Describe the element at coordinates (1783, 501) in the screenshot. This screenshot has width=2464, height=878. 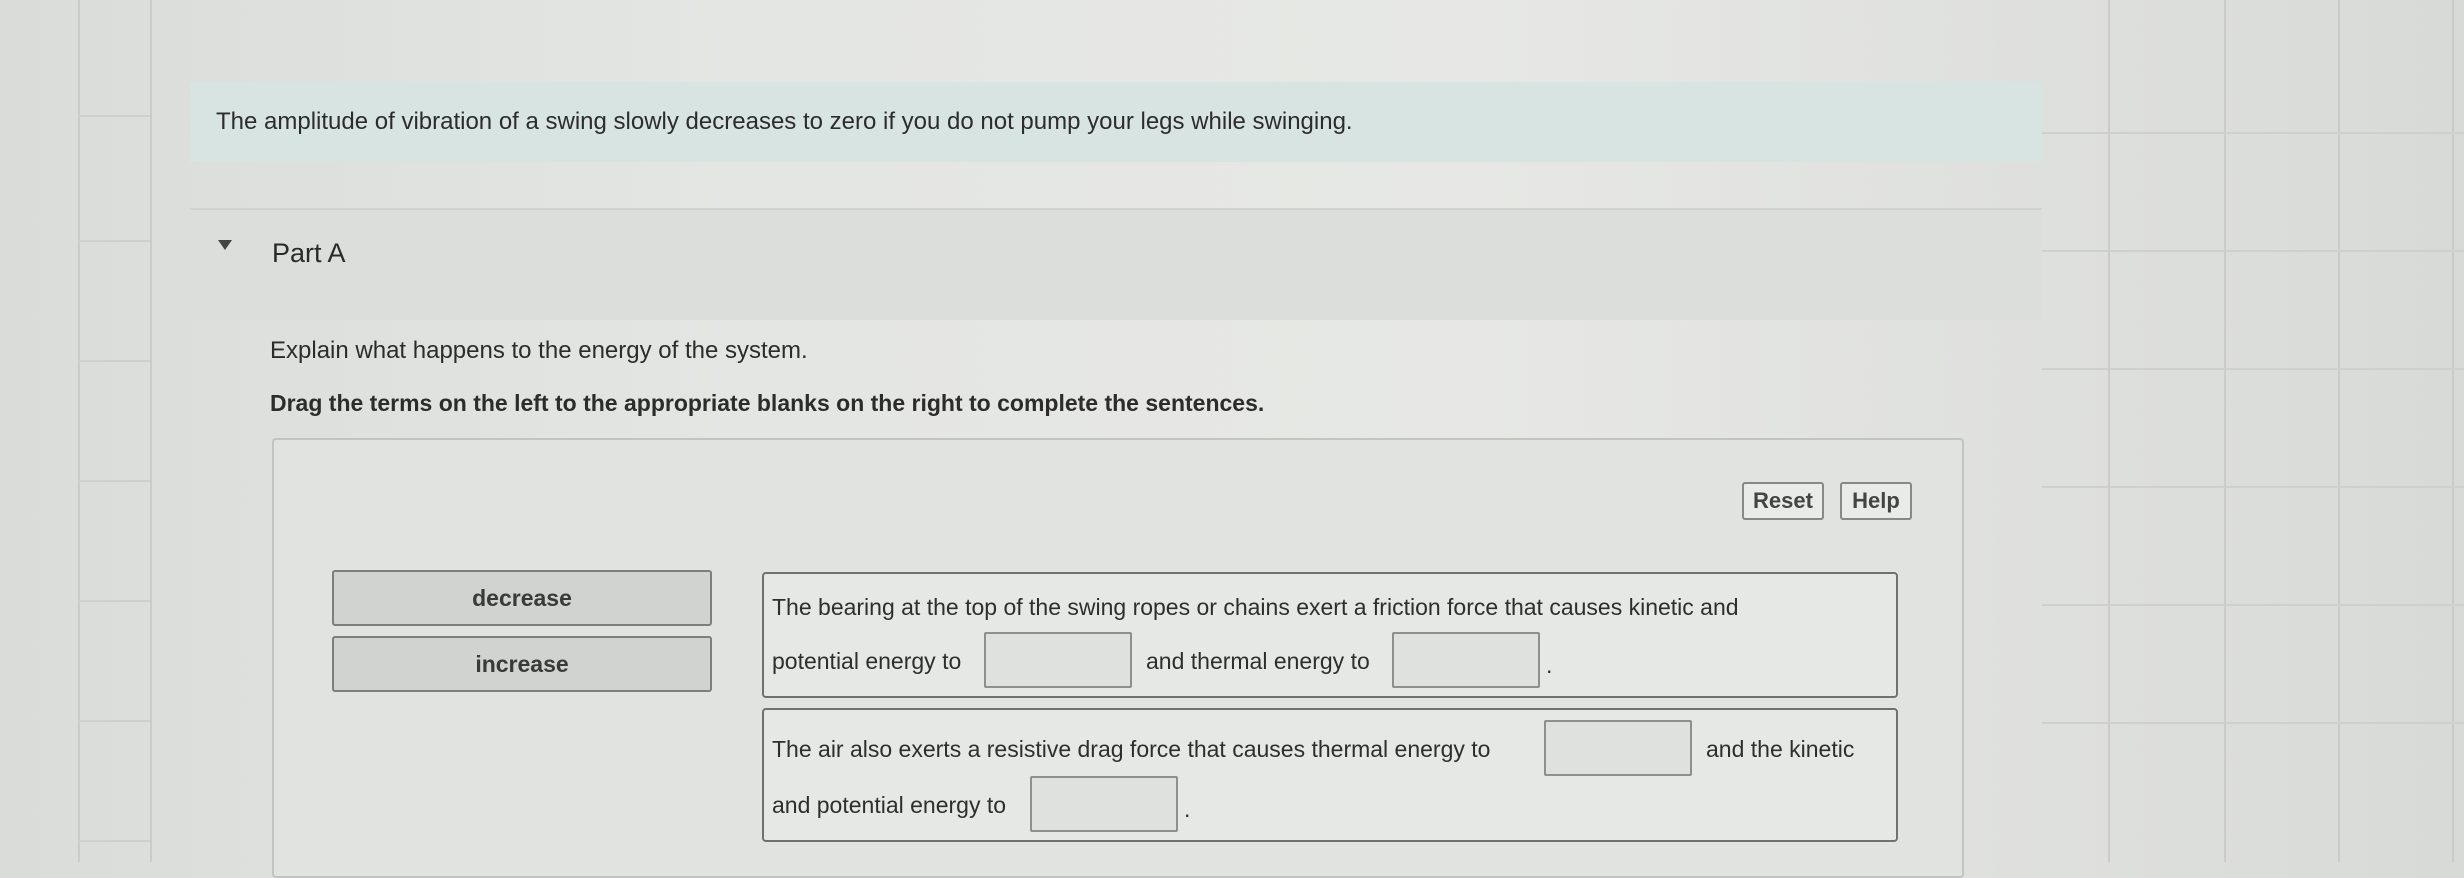
I see `reset-button: Reset` at that location.